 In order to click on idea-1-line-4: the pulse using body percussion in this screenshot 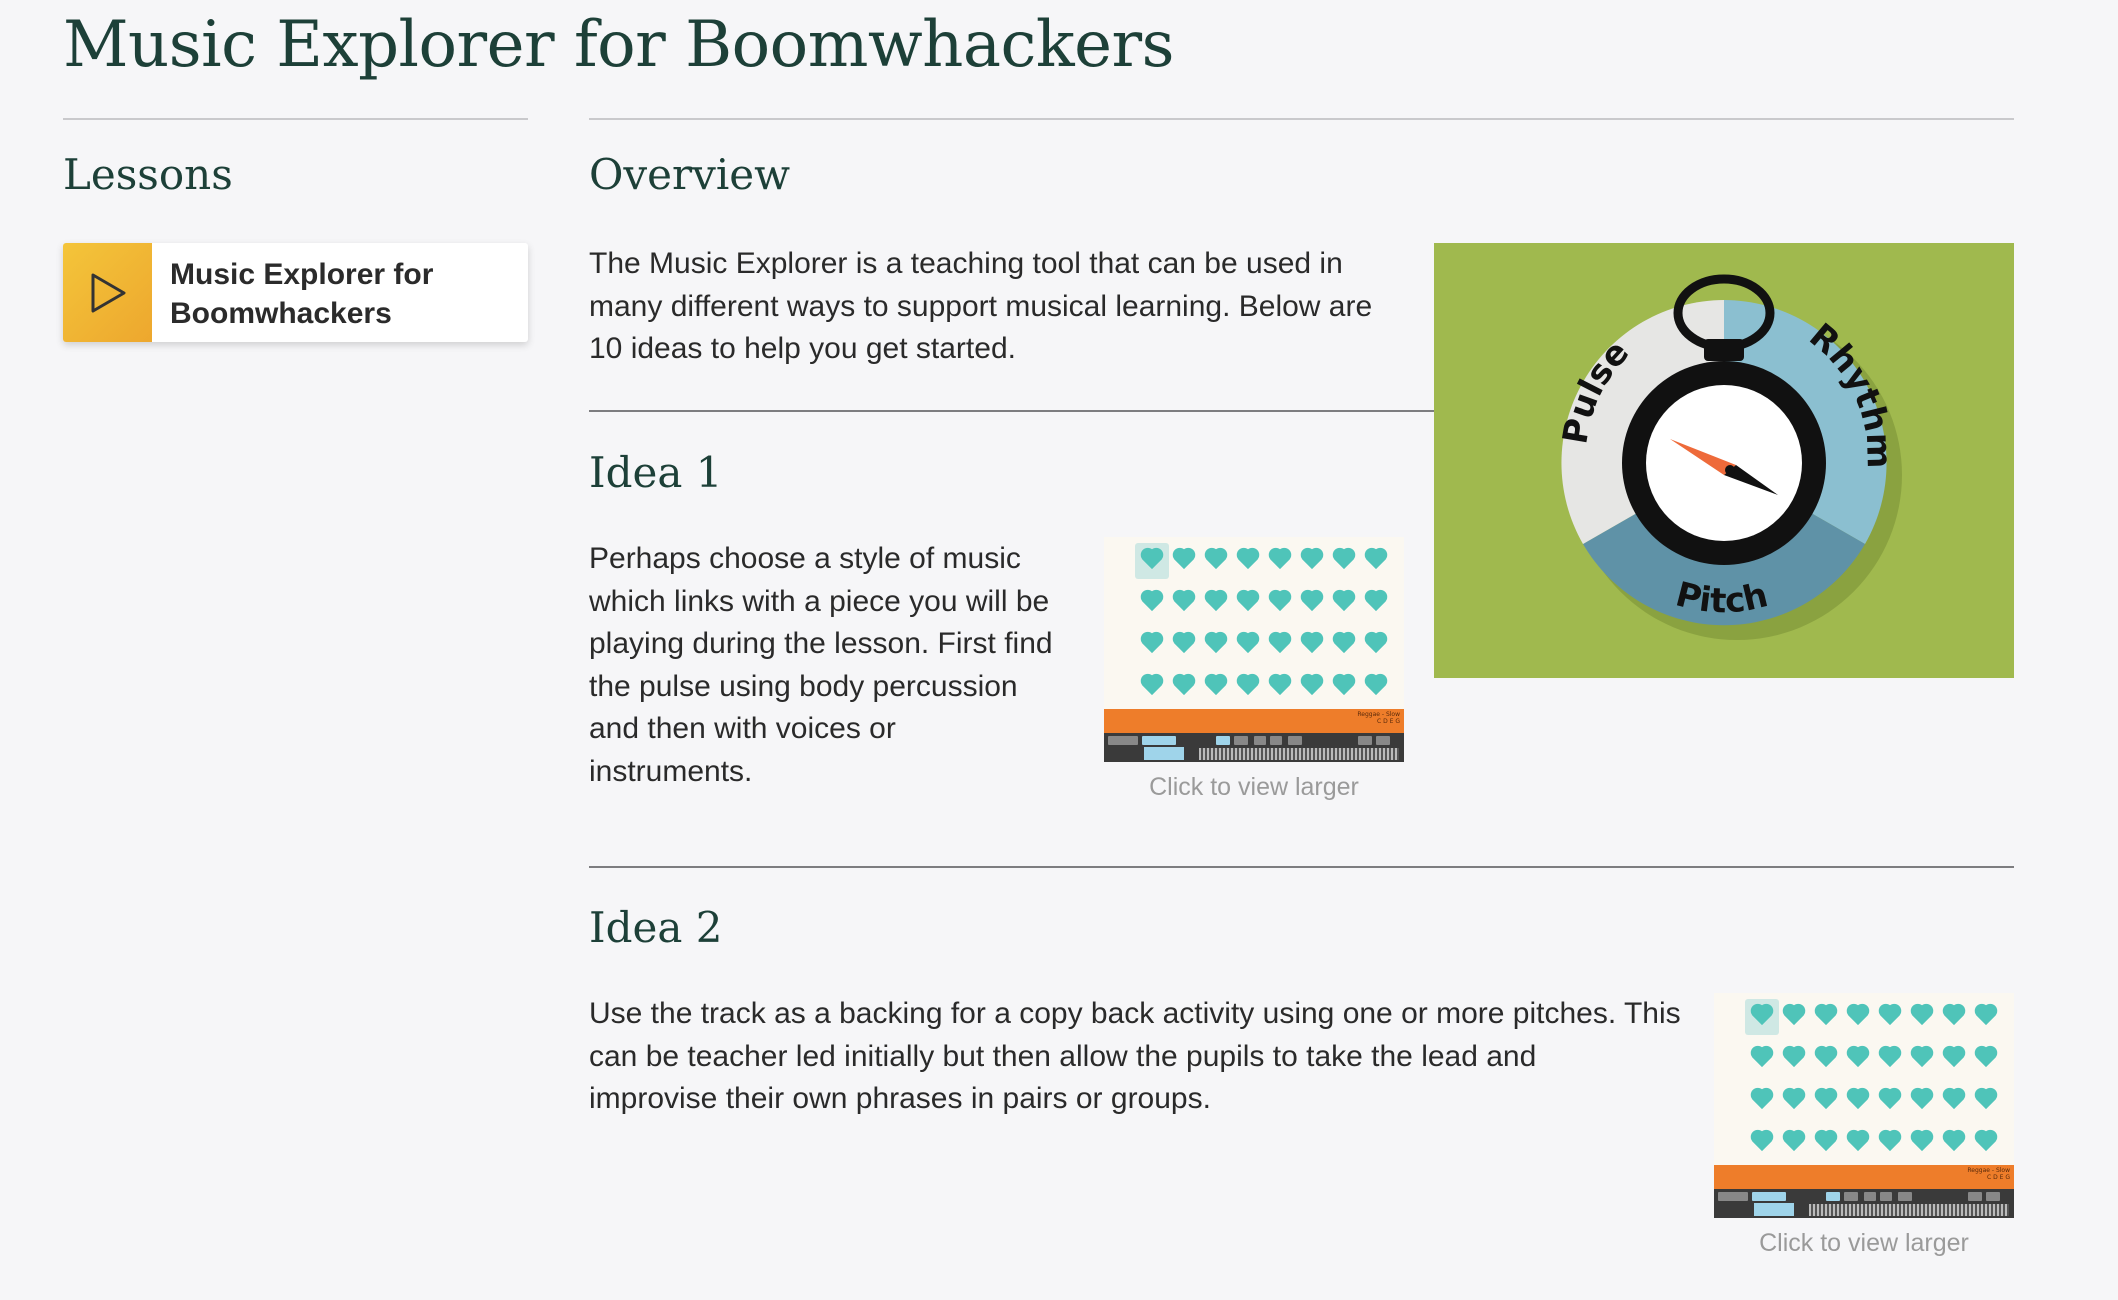, I will do `click(803, 686)`.